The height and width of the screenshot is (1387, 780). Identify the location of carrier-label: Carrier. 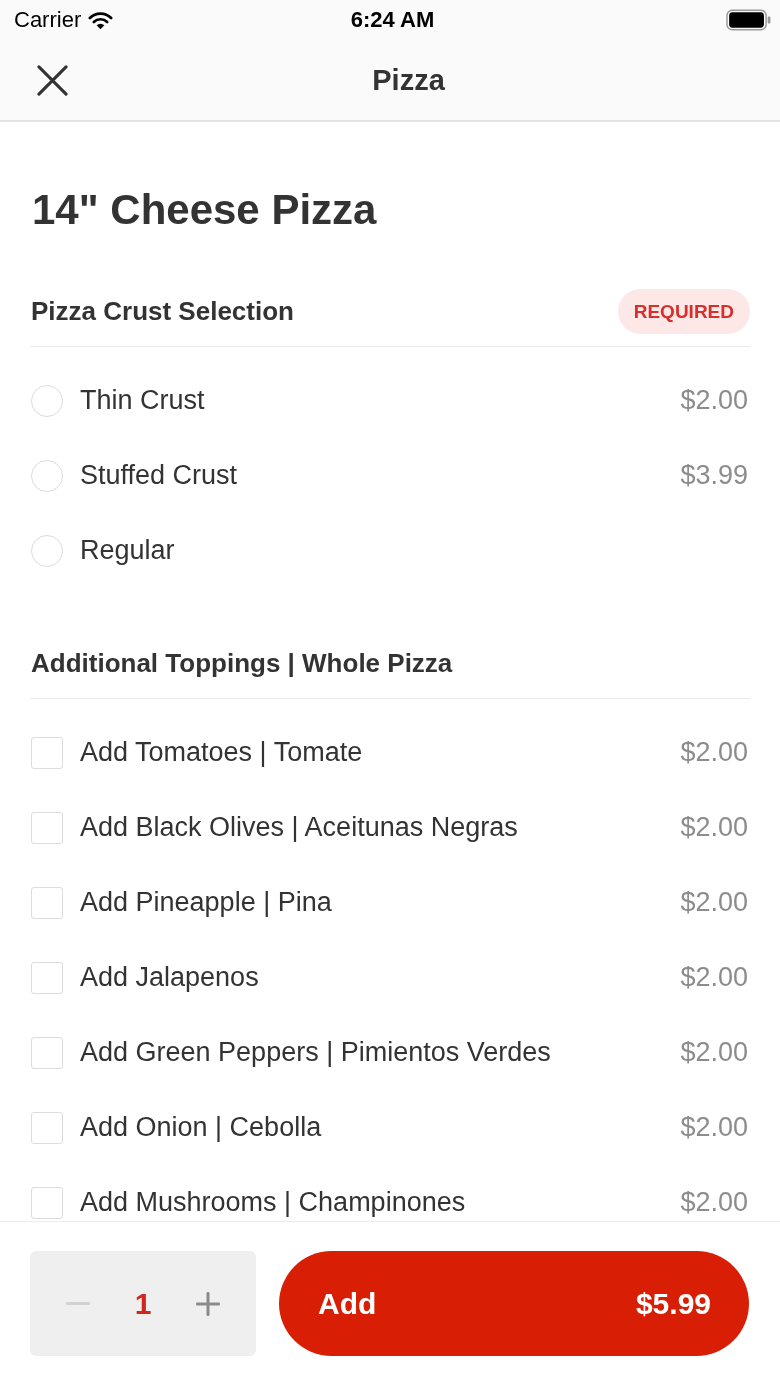
(48, 20).